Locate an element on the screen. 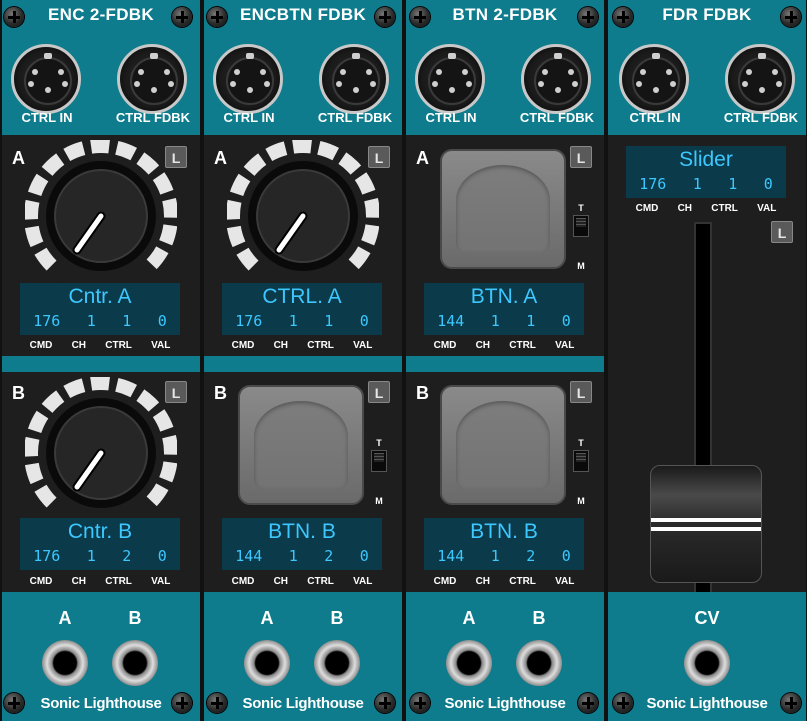 This screenshot has width=807, height=721. midi-display: Cntr. B 176 1 2 0 is located at coordinates (100, 544).